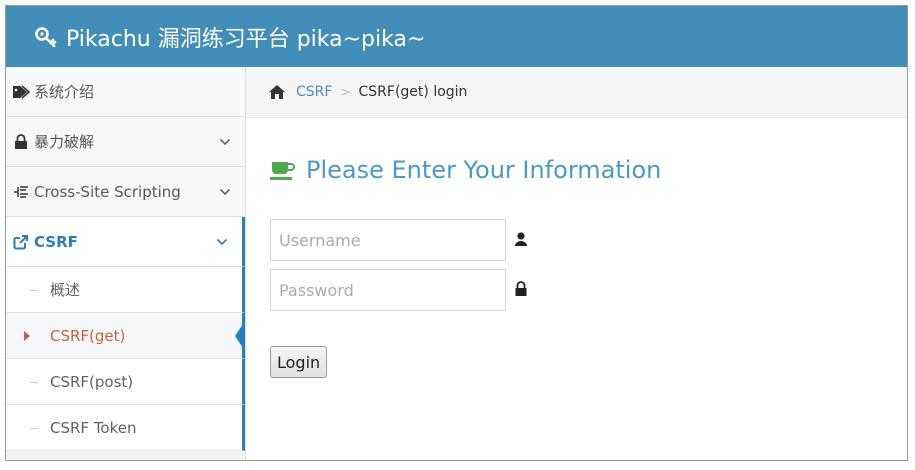  What do you see at coordinates (125, 290) in the screenshot?
I see `sidebar-subitem-overview: 概述` at bounding box center [125, 290].